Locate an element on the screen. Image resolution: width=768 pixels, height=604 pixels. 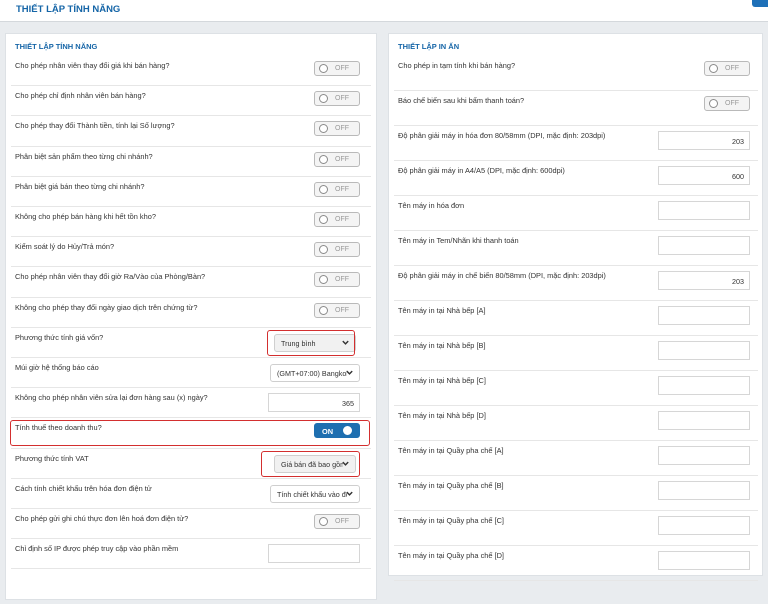
dropdown-select: (GMT+07:00) Bangkok, Hanoi, Jakarta is located at coordinates (315, 373).